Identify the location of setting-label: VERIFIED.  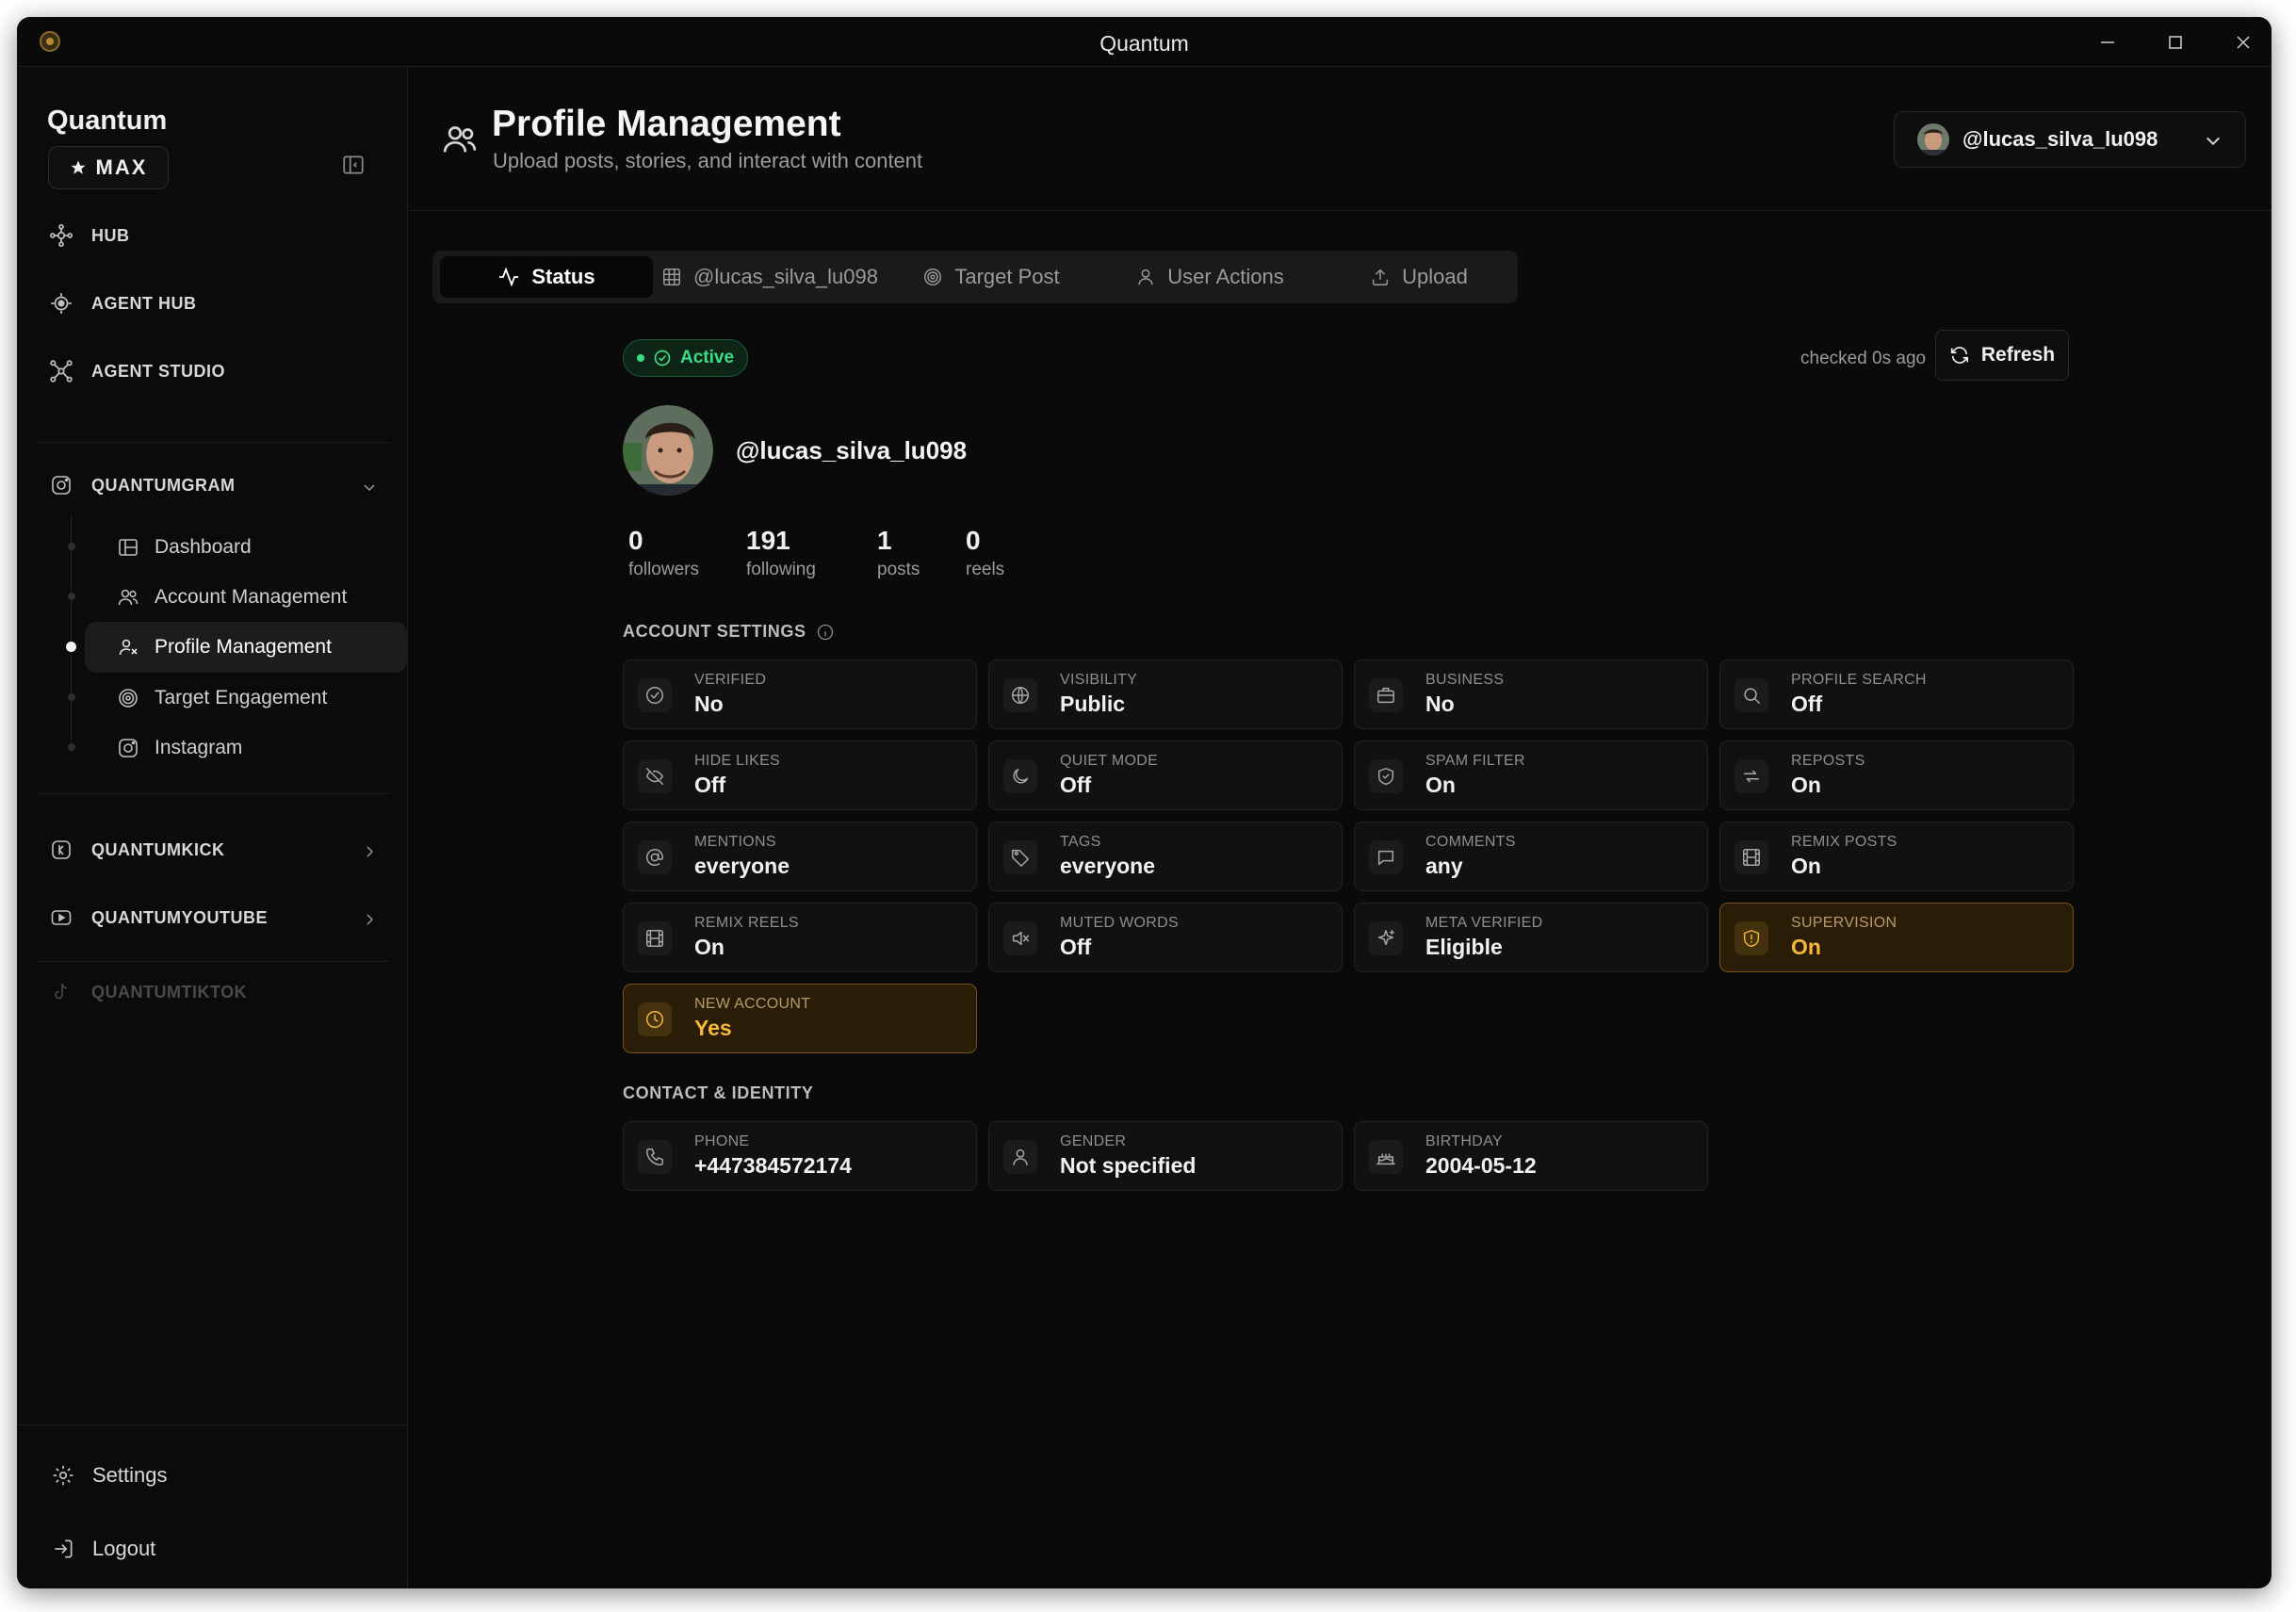
(730, 680).